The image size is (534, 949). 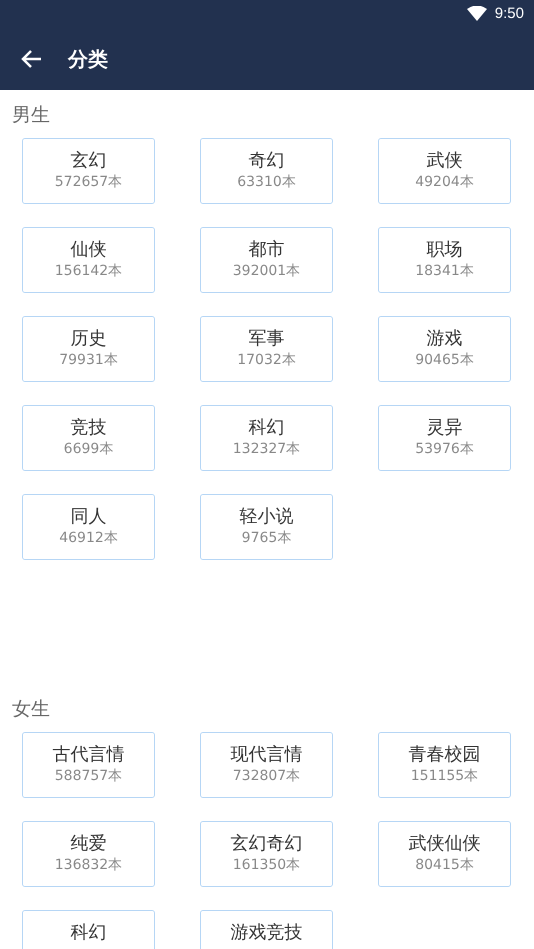 I want to click on category-card: 玄幻 572657本, so click(x=88, y=171).